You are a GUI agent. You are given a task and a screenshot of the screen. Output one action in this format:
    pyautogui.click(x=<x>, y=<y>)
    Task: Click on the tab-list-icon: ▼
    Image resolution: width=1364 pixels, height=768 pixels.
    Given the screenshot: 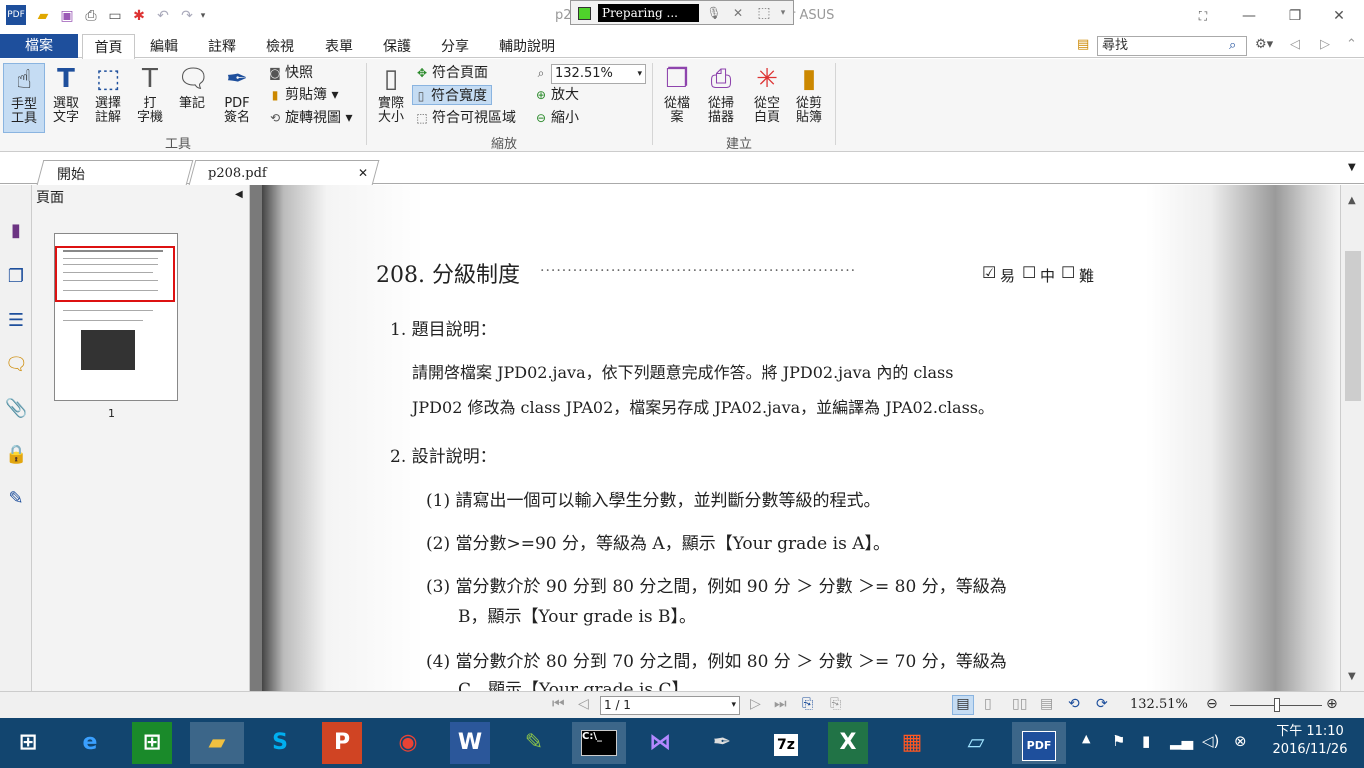 What is the action you would take?
    pyautogui.click(x=1352, y=167)
    